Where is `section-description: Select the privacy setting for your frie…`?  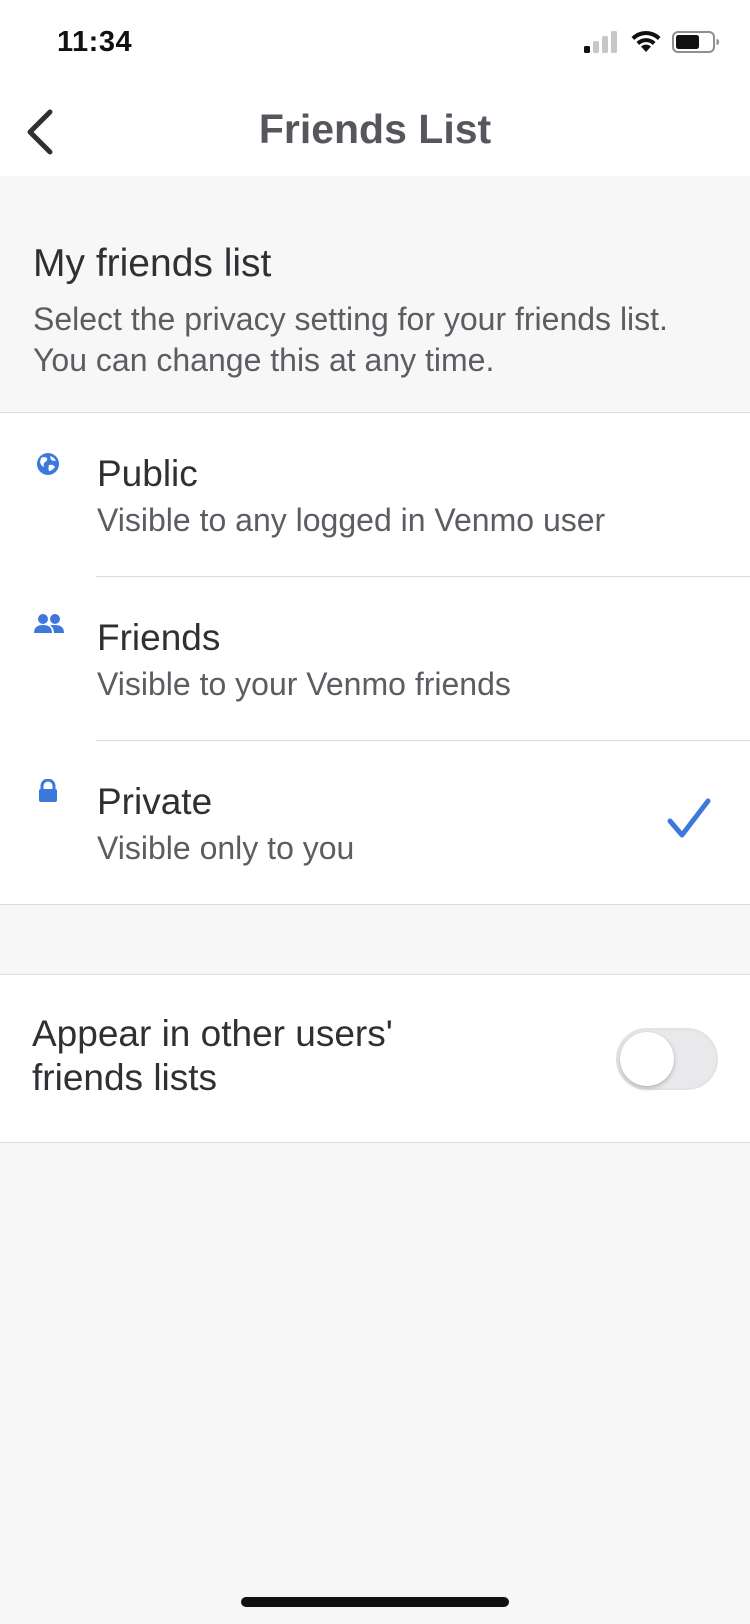 section-description: Select the privacy setting for your frie… is located at coordinates (350, 339).